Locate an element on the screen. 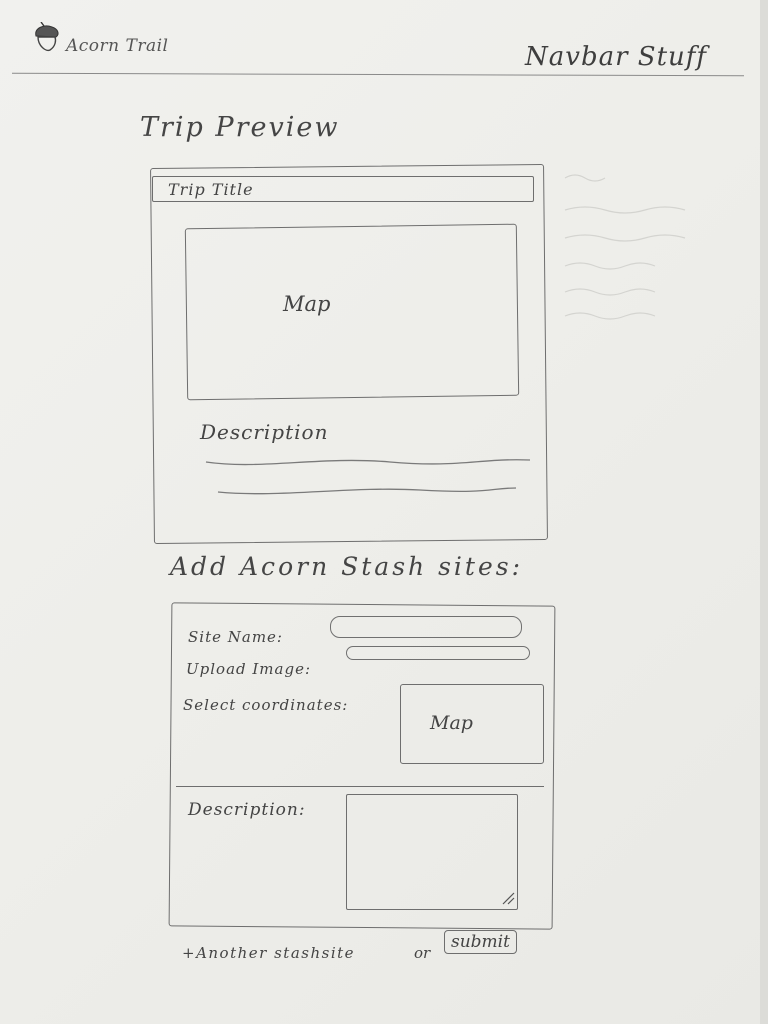 The height and width of the screenshot is (1024, 768). select-coordinates-label: Select coordinates: is located at coordinates (266, 705).